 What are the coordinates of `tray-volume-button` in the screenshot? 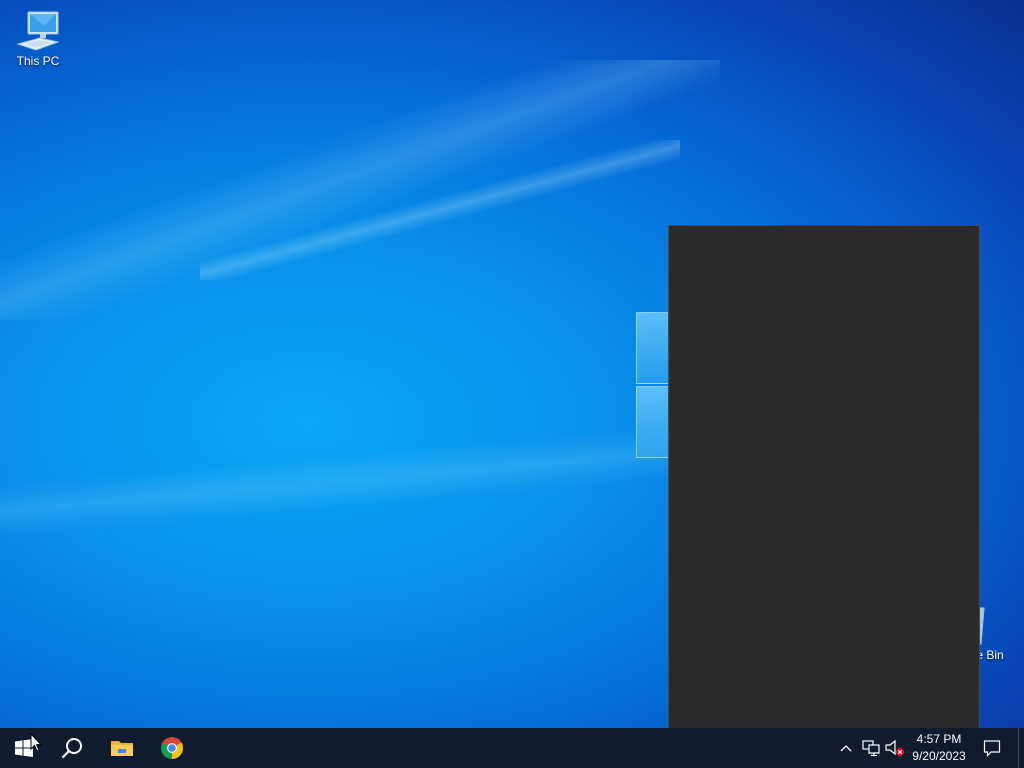 It's located at (895, 748).